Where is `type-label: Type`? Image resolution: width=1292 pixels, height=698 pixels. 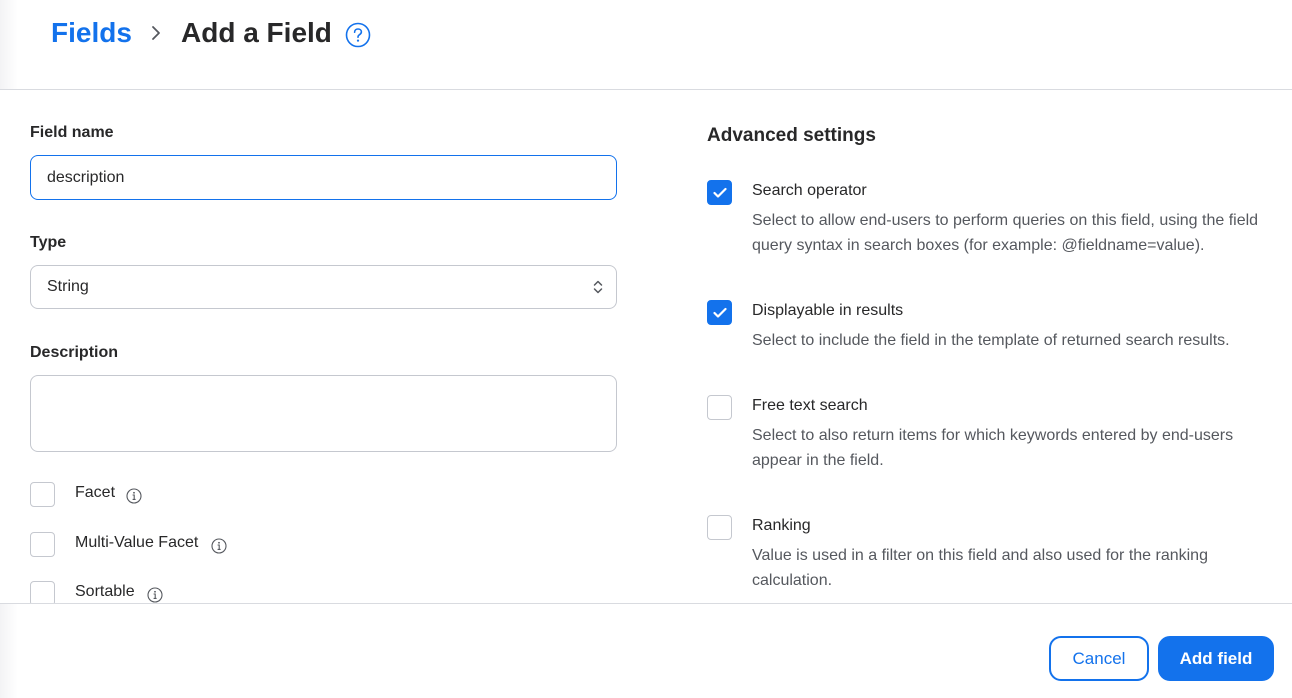
type-label: Type is located at coordinates (48, 242).